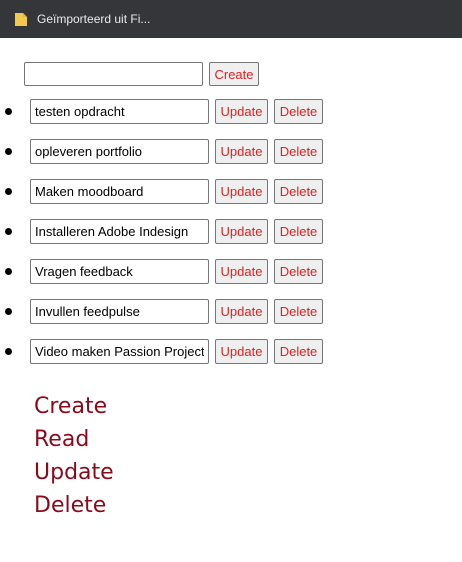 This screenshot has height=562, width=462. What do you see at coordinates (113, 74) in the screenshot?
I see `new-todo-input` at bounding box center [113, 74].